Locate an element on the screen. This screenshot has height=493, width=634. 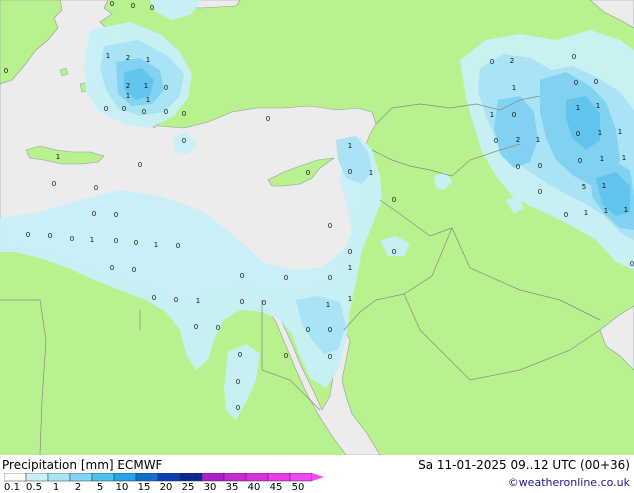
color-scale-tick: 40 is located at coordinates (254, 487).